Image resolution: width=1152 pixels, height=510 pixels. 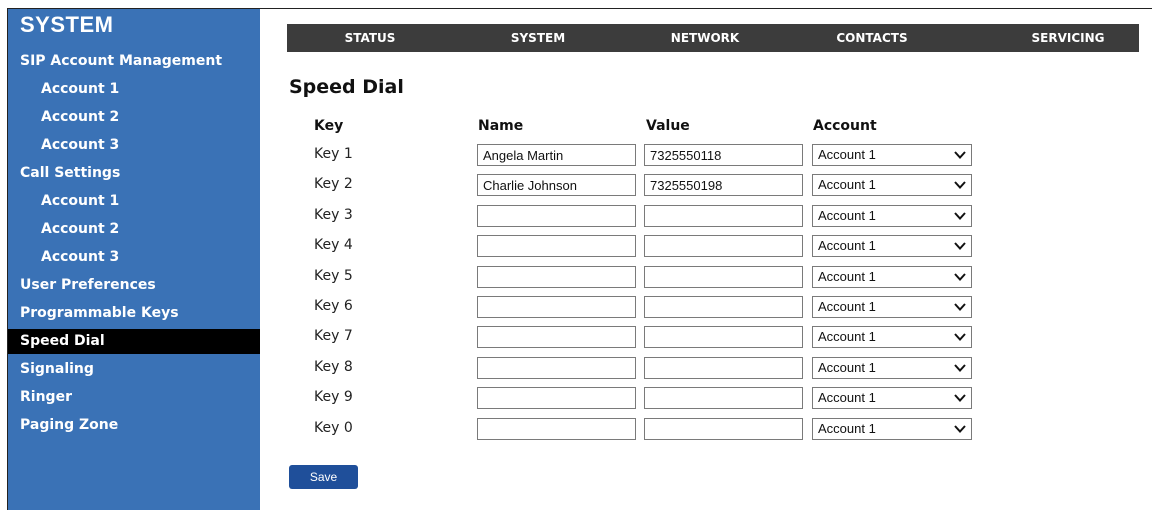 I want to click on save-button: Save, so click(x=323, y=477).